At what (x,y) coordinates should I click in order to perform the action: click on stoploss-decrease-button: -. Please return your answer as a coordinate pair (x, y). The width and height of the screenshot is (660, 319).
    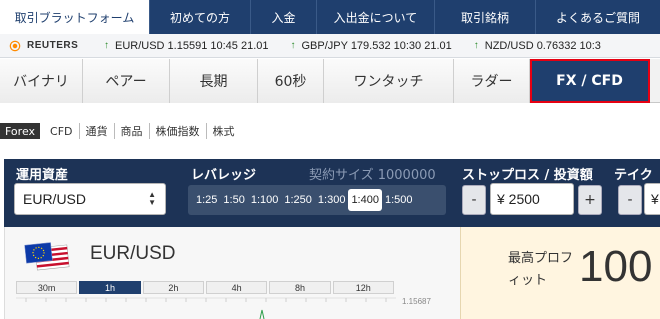
    Looking at the image, I should click on (474, 200).